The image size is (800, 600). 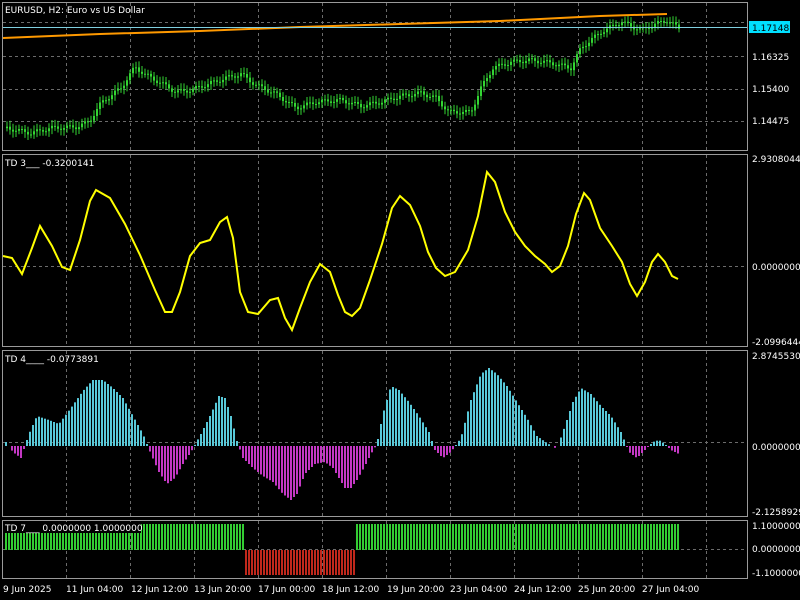 What do you see at coordinates (776, 513) in the screenshot?
I see `td4-scale-min: -2.1258929` at bounding box center [776, 513].